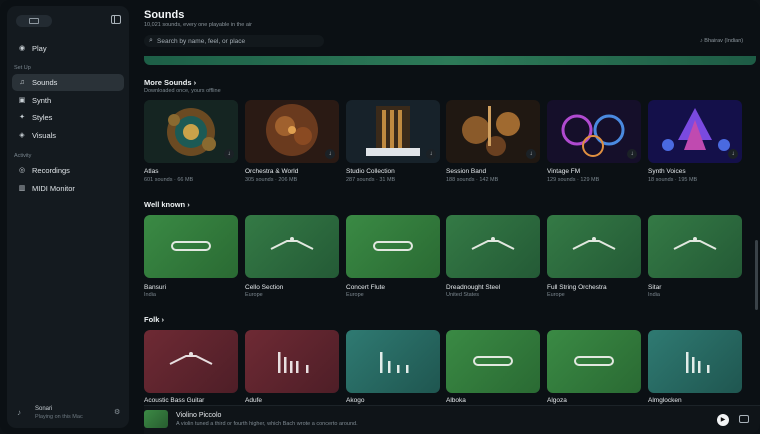 The width and height of the screenshot is (760, 434). Describe the element at coordinates (34, 21) in the screenshot. I see `window-switcher` at that location.